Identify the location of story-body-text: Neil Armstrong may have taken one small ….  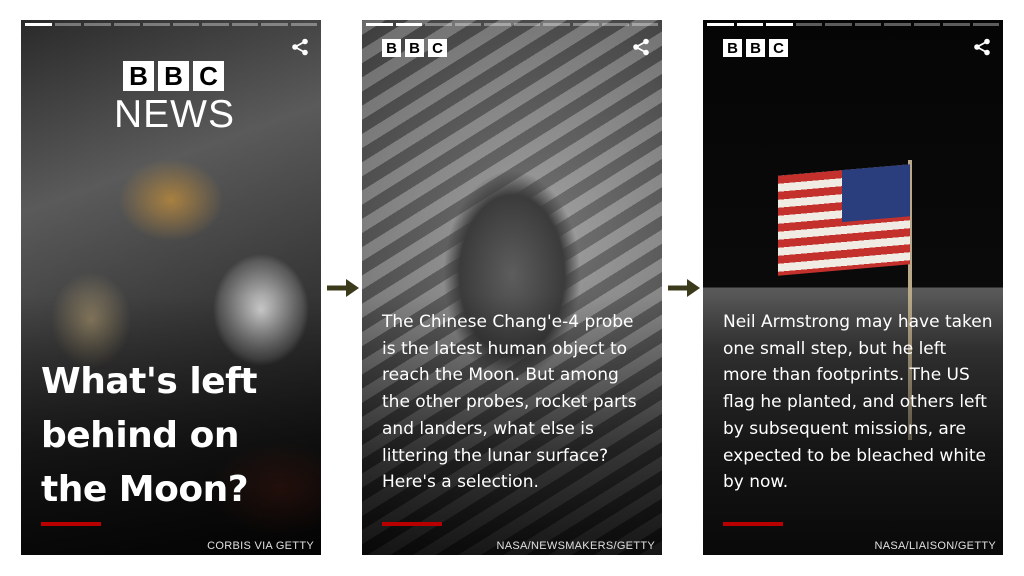
(858, 402).